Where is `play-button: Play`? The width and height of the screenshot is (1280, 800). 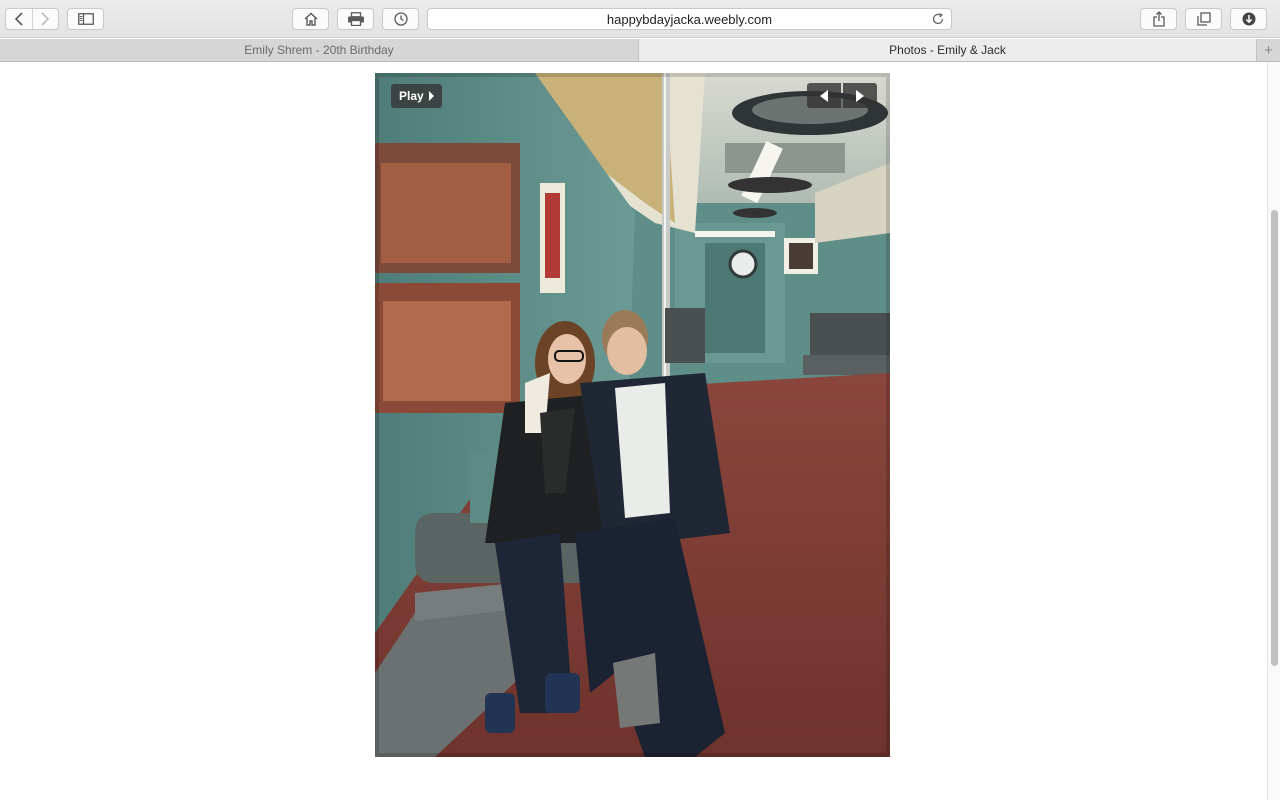
play-button: Play is located at coordinates (416, 96).